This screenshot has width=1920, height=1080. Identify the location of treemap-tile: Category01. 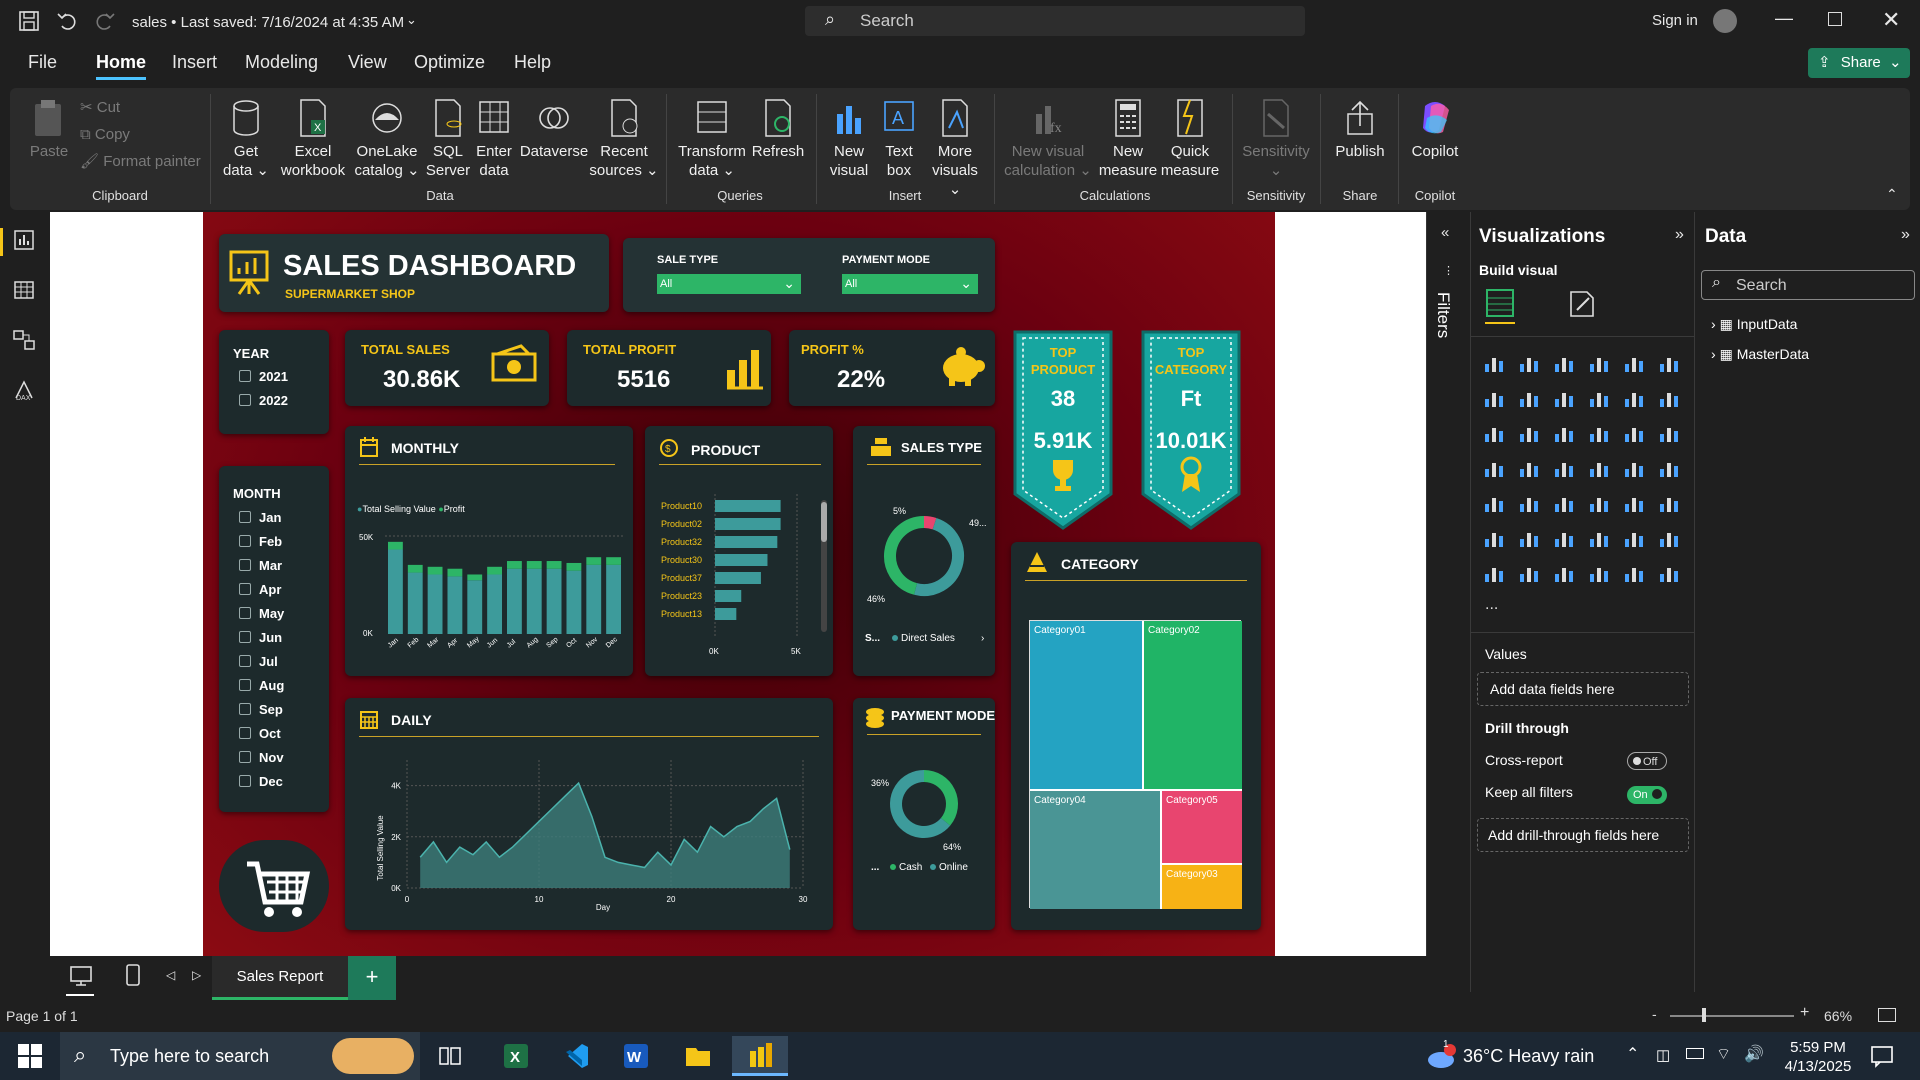
(1087, 706).